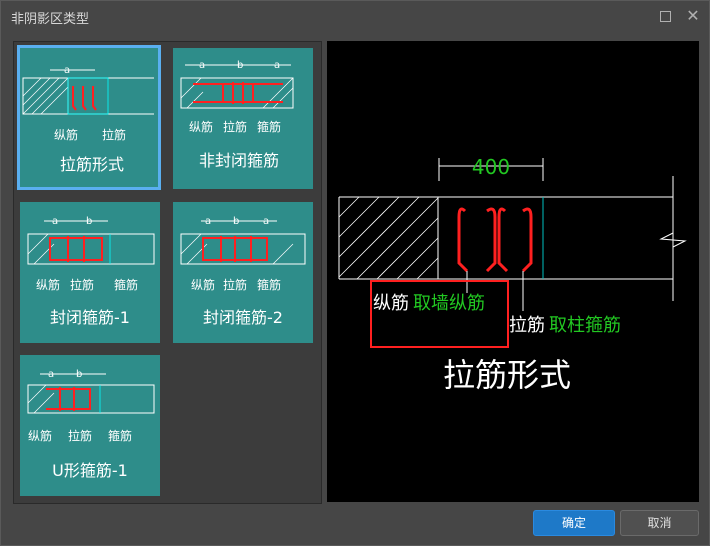  Describe the element at coordinates (574, 523) in the screenshot. I see `ok-button: 确定` at that location.